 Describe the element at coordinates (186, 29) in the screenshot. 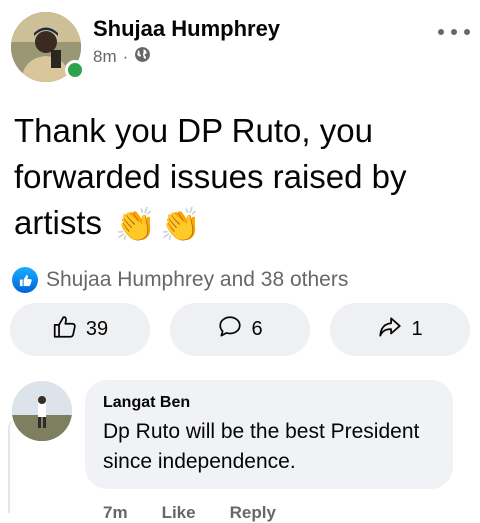

I see `post-author-name: Shujaa Humphrey` at that location.